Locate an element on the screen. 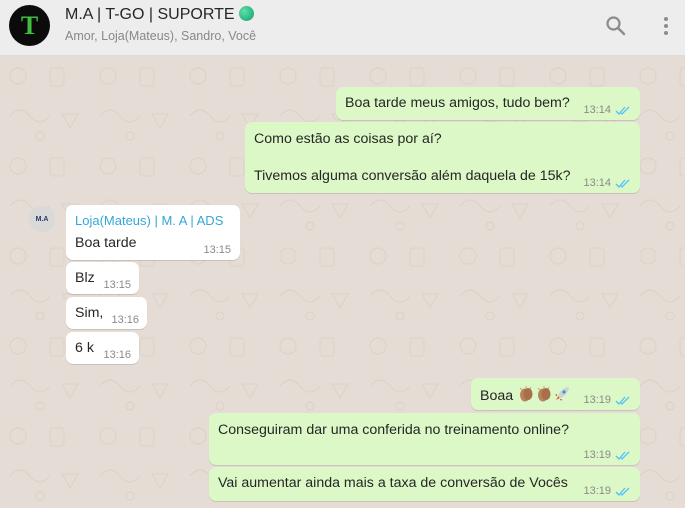  message-bubble-incoming: Sim, 13:16 is located at coordinates (106, 313).